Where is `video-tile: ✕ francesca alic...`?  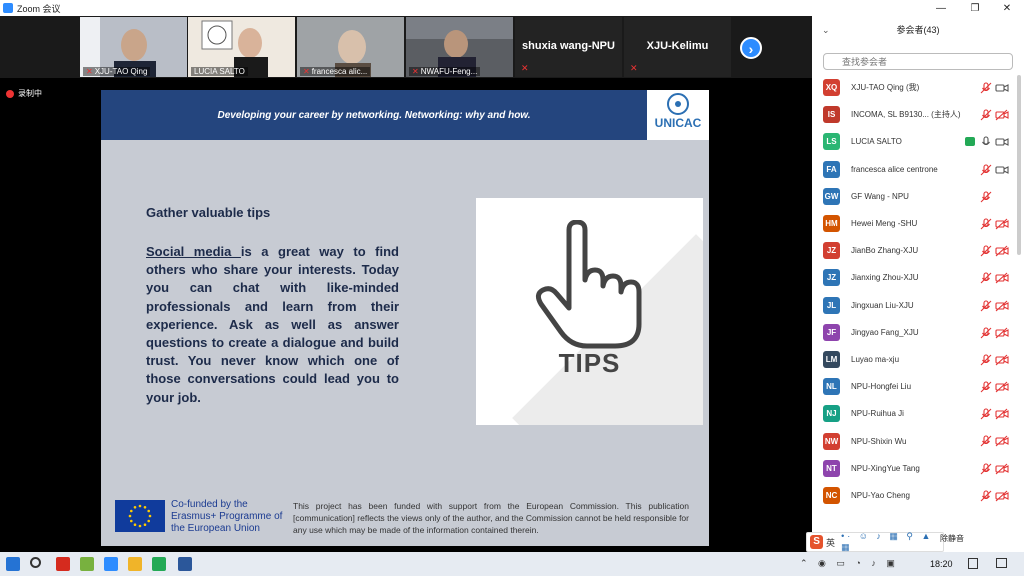
video-tile: ✕ francesca alic... is located at coordinates (350, 47).